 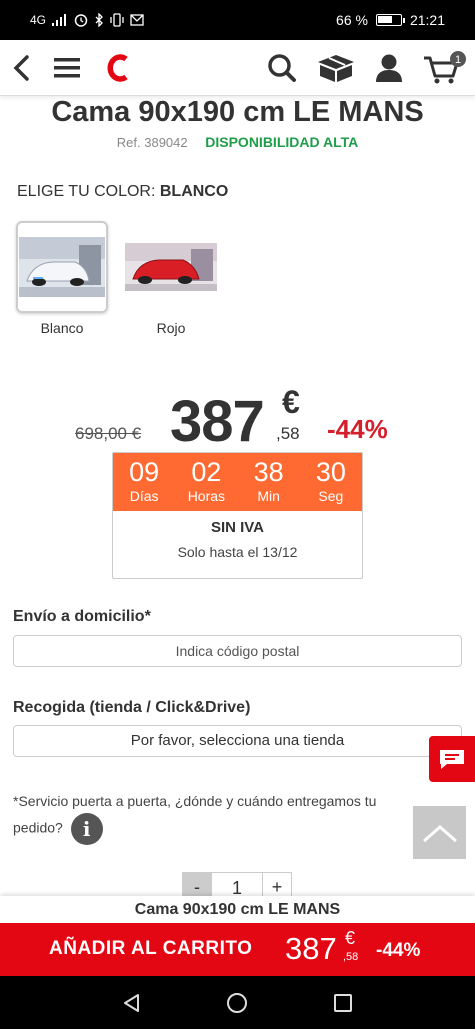 I want to click on add-to-cart-label: AÑADIR AL CARRITO, so click(x=151, y=948).